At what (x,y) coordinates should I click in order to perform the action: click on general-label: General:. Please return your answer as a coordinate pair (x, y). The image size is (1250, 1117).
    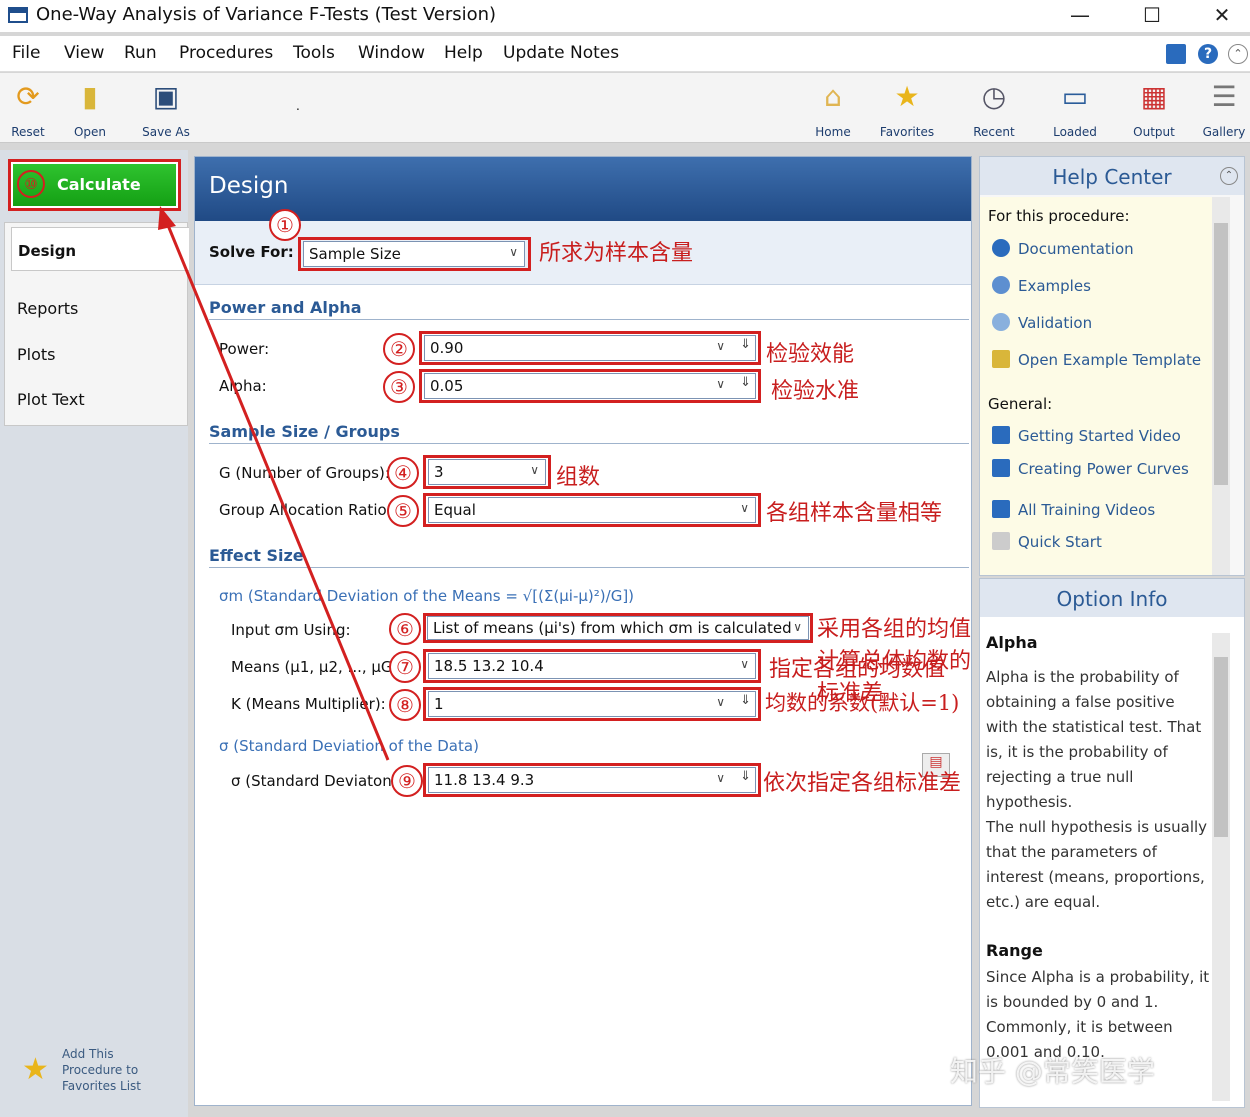
    Looking at the image, I should click on (1020, 404).